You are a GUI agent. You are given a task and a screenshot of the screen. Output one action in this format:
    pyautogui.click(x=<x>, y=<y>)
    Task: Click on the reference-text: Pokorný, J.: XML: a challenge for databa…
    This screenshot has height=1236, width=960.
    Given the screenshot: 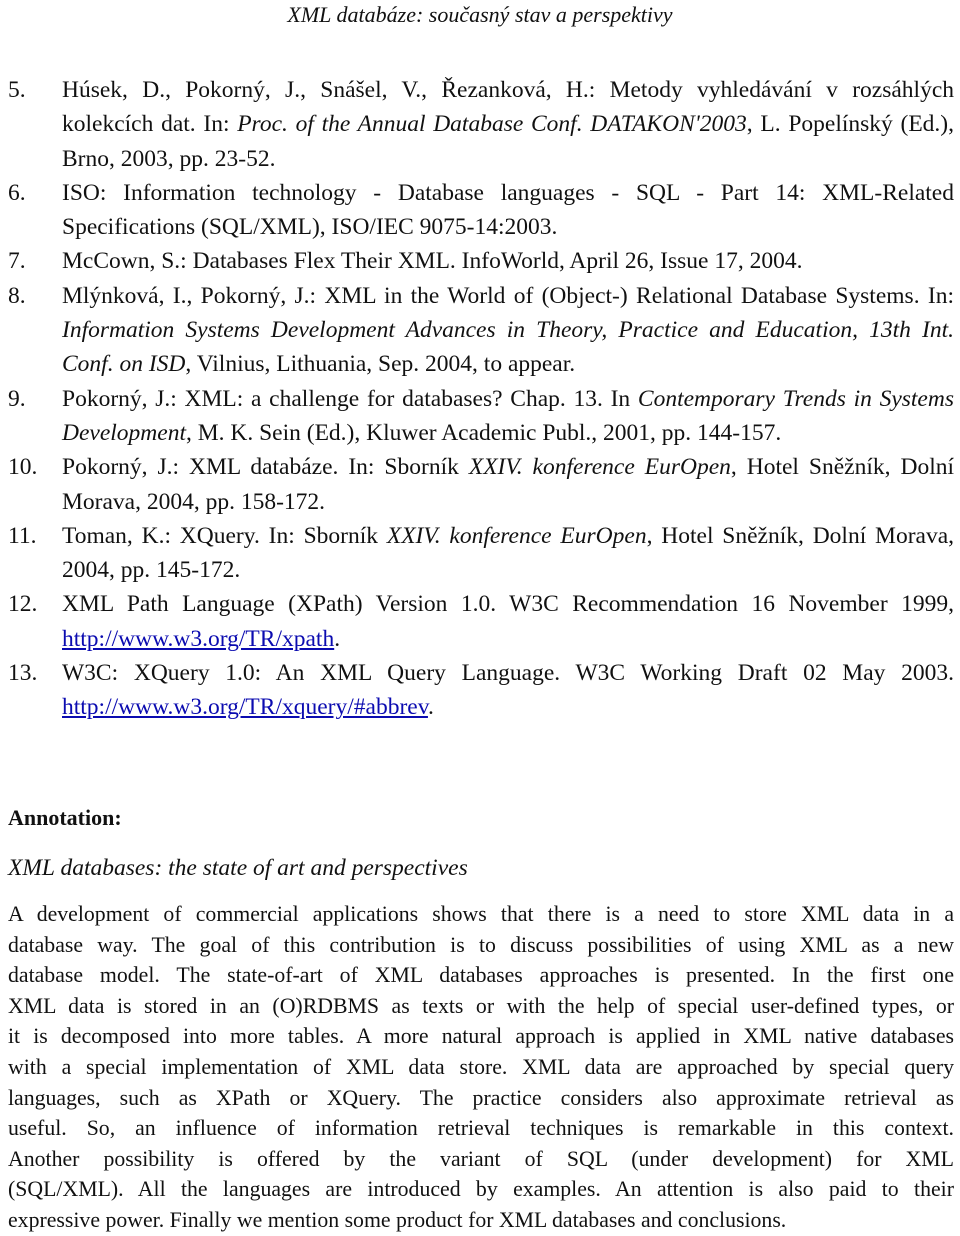 What is the action you would take?
    pyautogui.click(x=350, y=398)
    